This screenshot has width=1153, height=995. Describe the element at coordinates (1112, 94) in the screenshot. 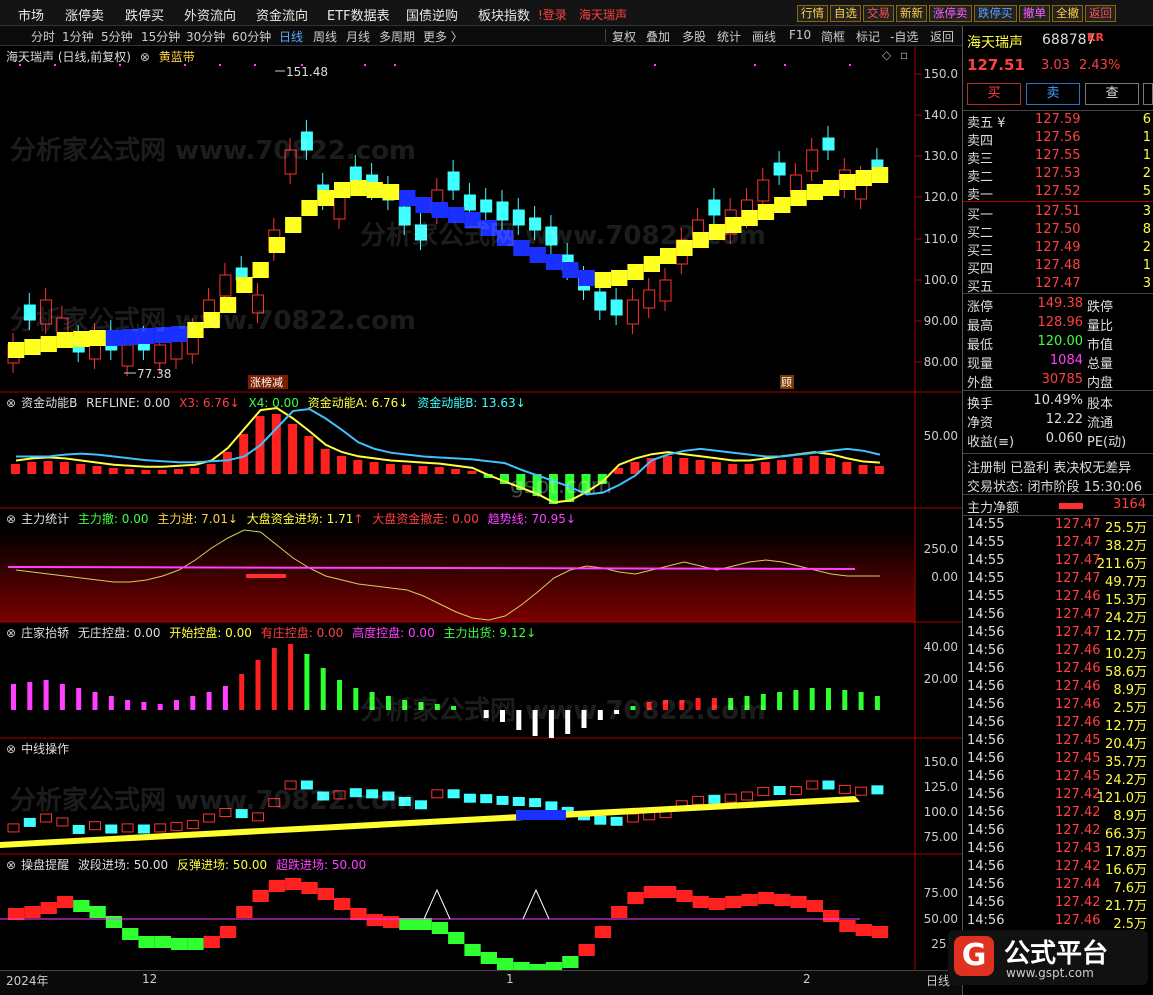

I see `query-button: 查` at that location.